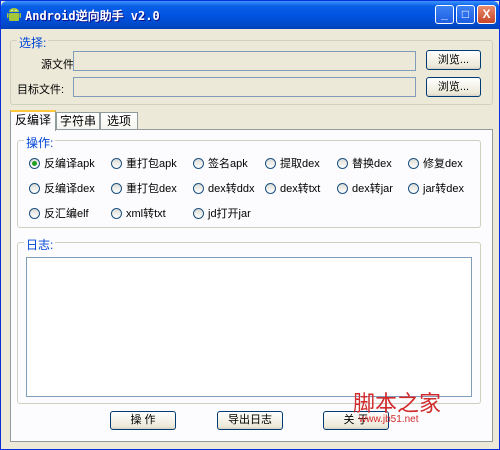 This screenshot has width=500, height=450. I want to click on radio-sign-apk: 签名apk, so click(220, 162).